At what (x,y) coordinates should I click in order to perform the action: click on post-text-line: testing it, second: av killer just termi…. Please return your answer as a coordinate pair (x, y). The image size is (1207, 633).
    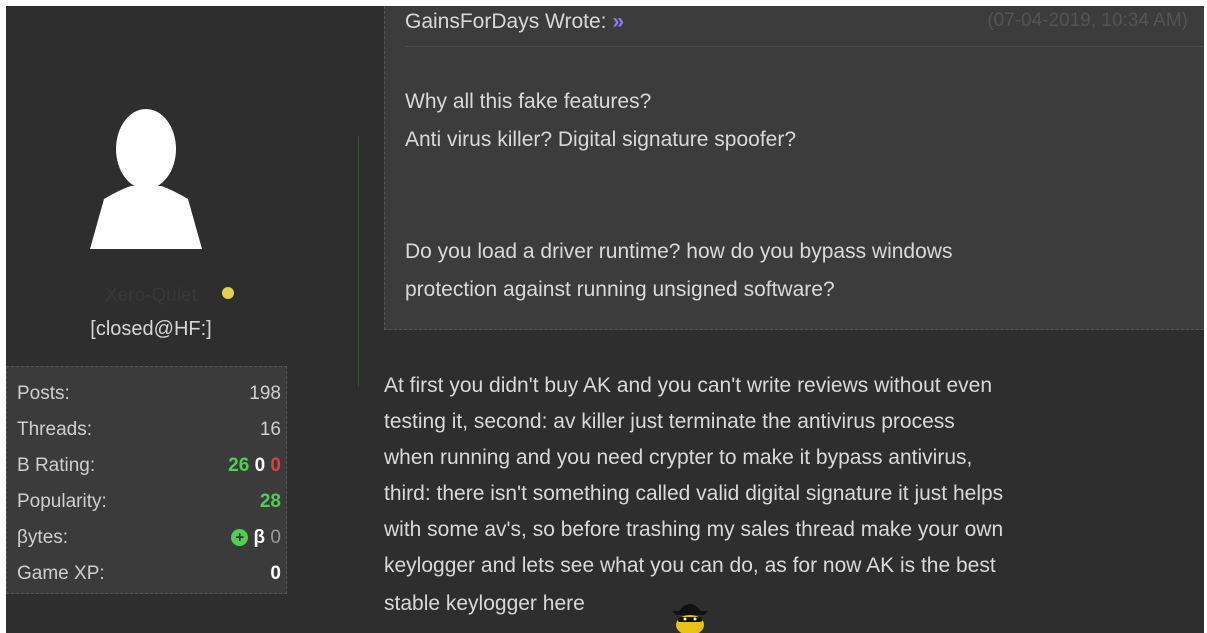
    Looking at the image, I should click on (669, 421).